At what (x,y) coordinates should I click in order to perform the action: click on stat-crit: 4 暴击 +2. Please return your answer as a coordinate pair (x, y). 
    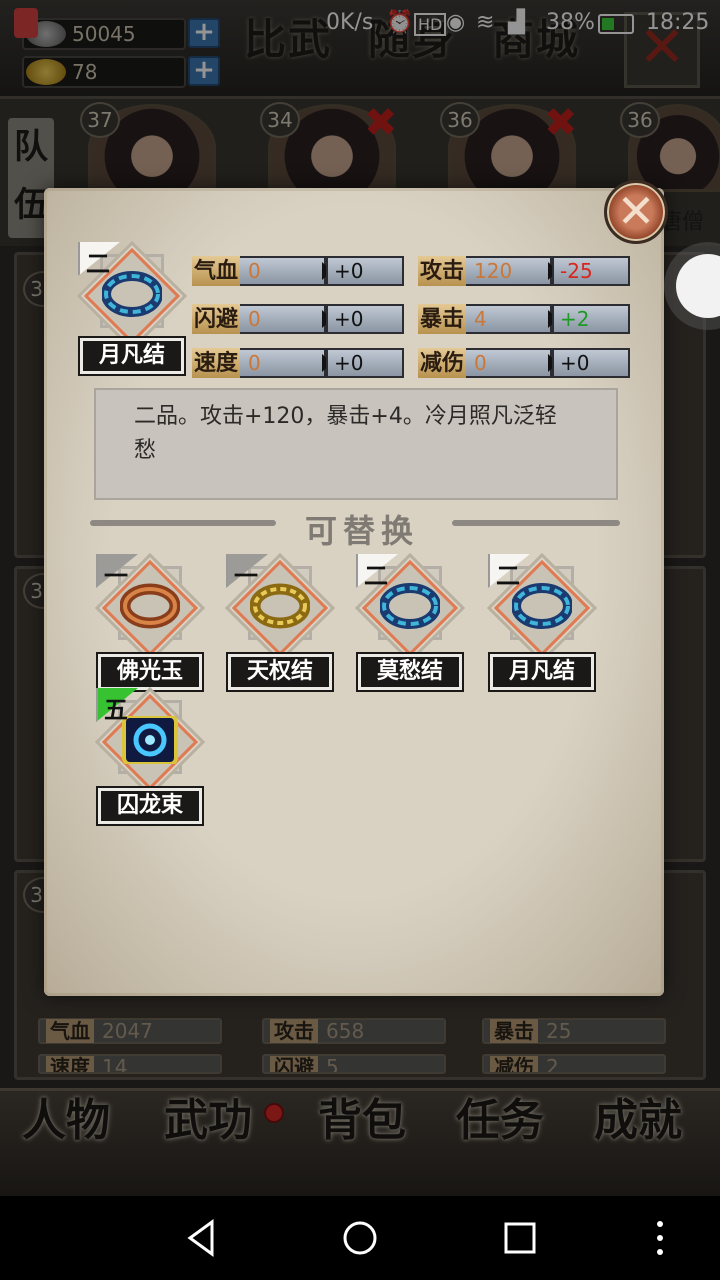
    Looking at the image, I should click on (524, 319).